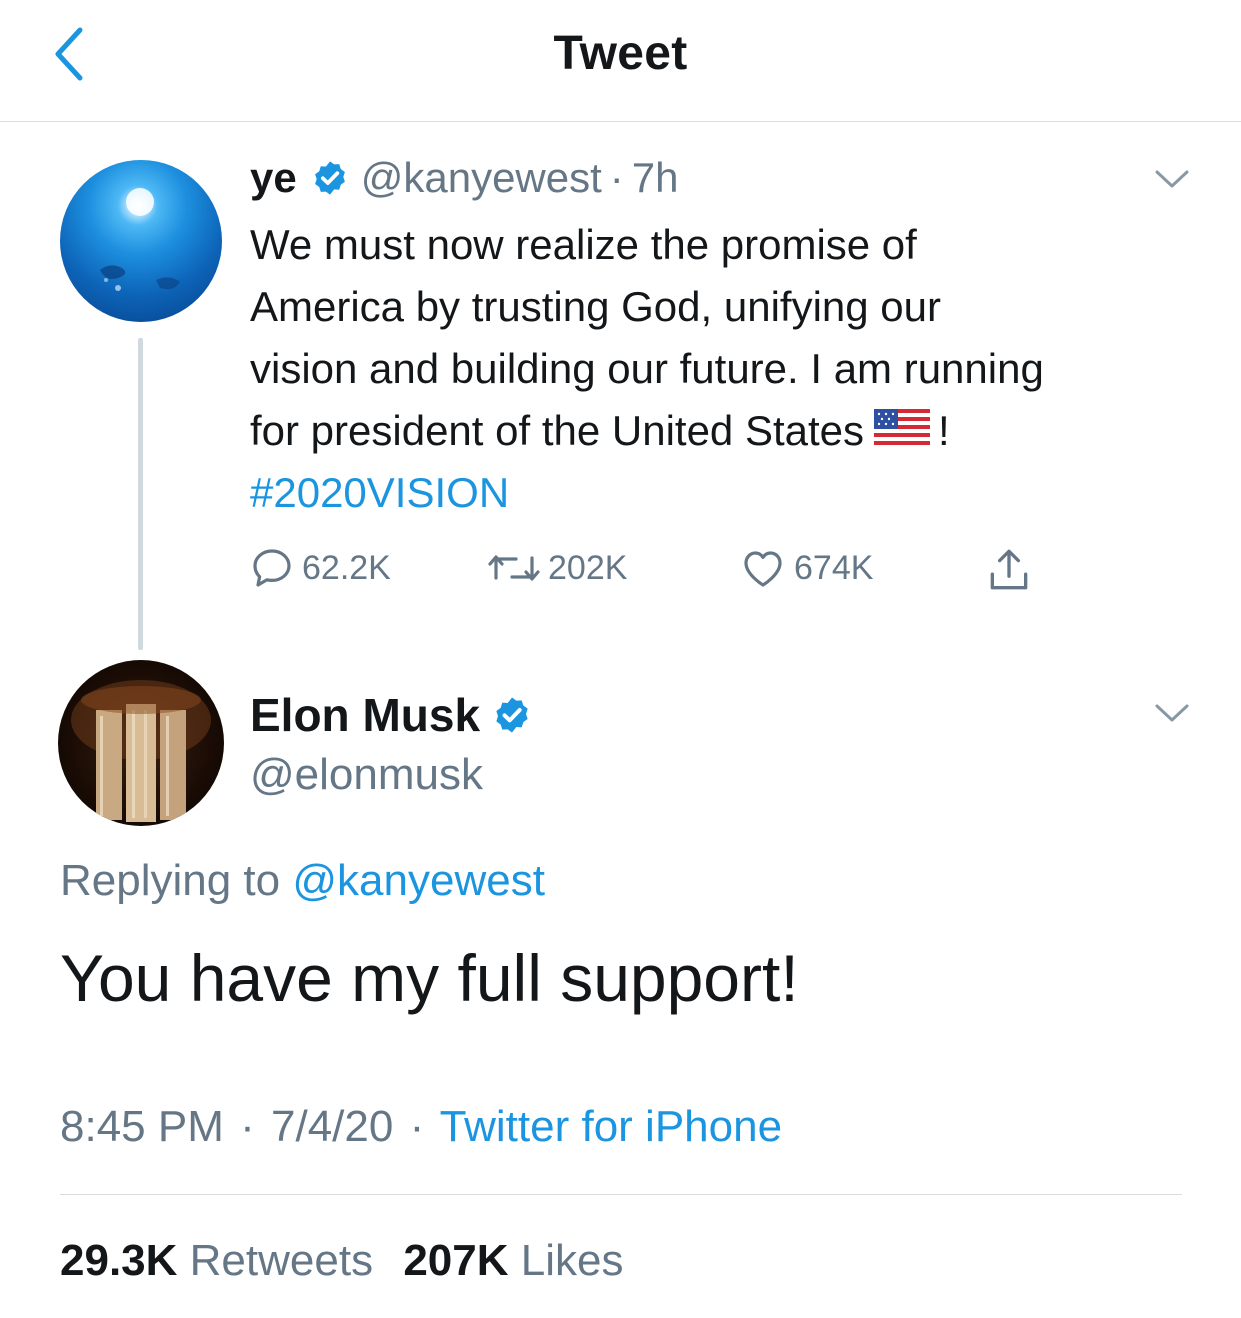 The image size is (1241, 1318). I want to click on retweet-count: 202K, so click(588, 567).